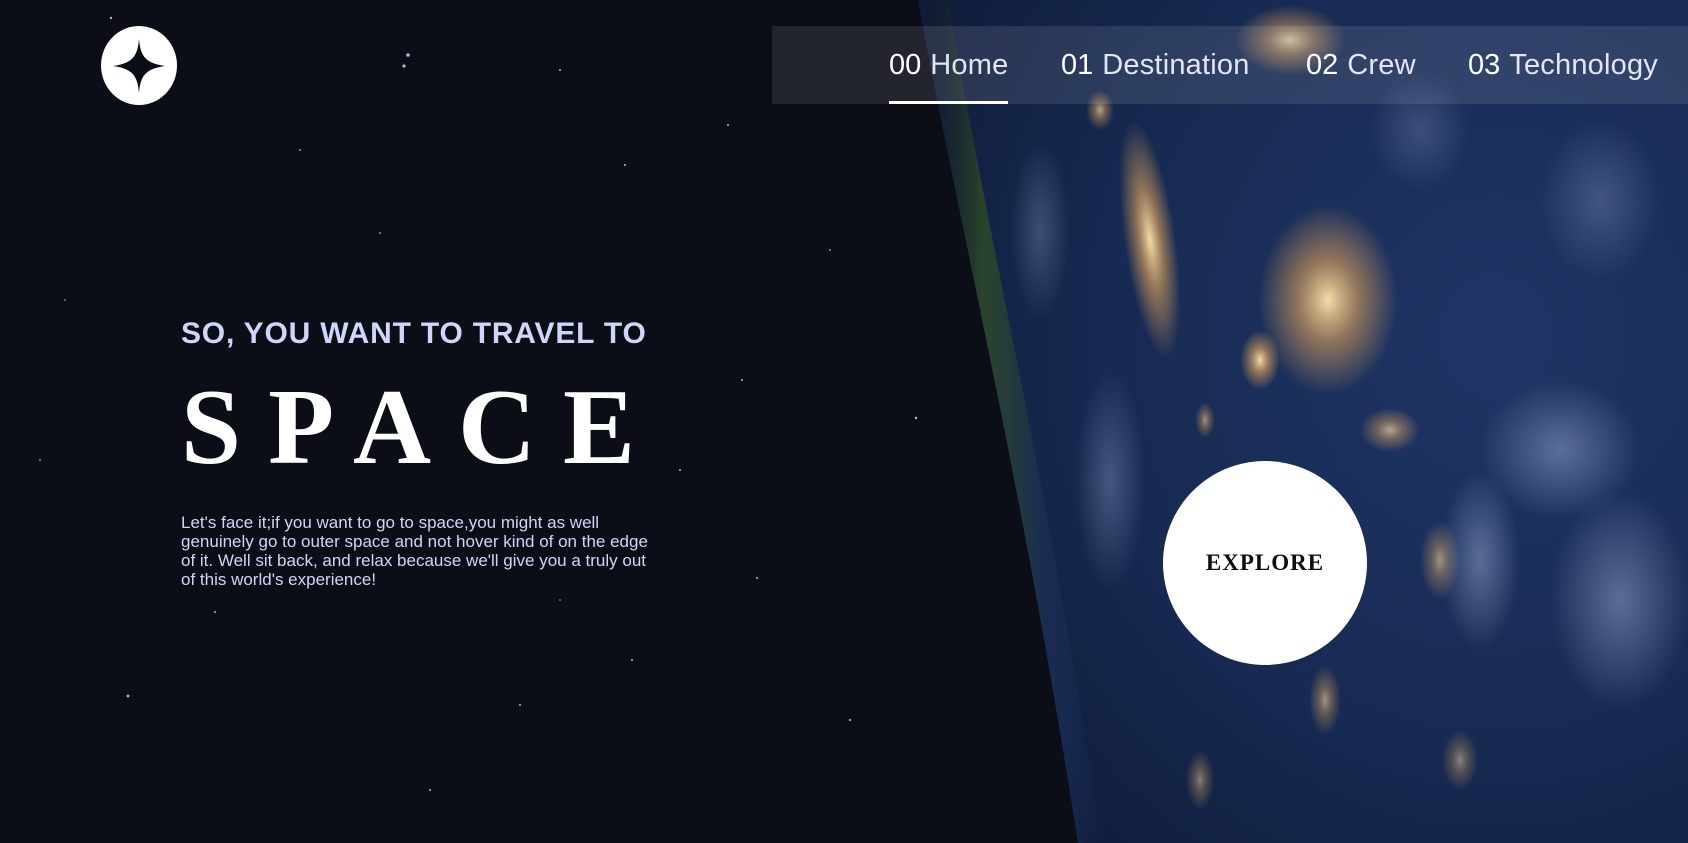 The width and height of the screenshot is (1688, 843). What do you see at coordinates (905, 64) in the screenshot?
I see `nav-item-number: 00` at bounding box center [905, 64].